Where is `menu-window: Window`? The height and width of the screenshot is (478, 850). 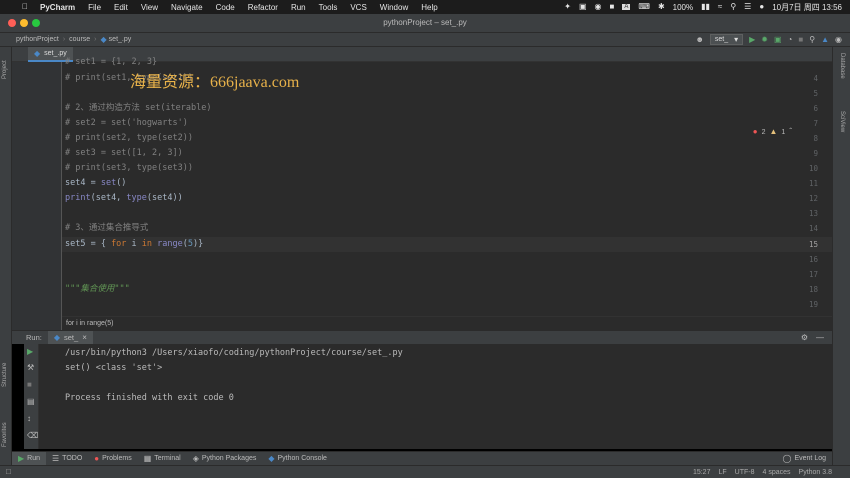
menu-window: Window is located at coordinates (394, 7).